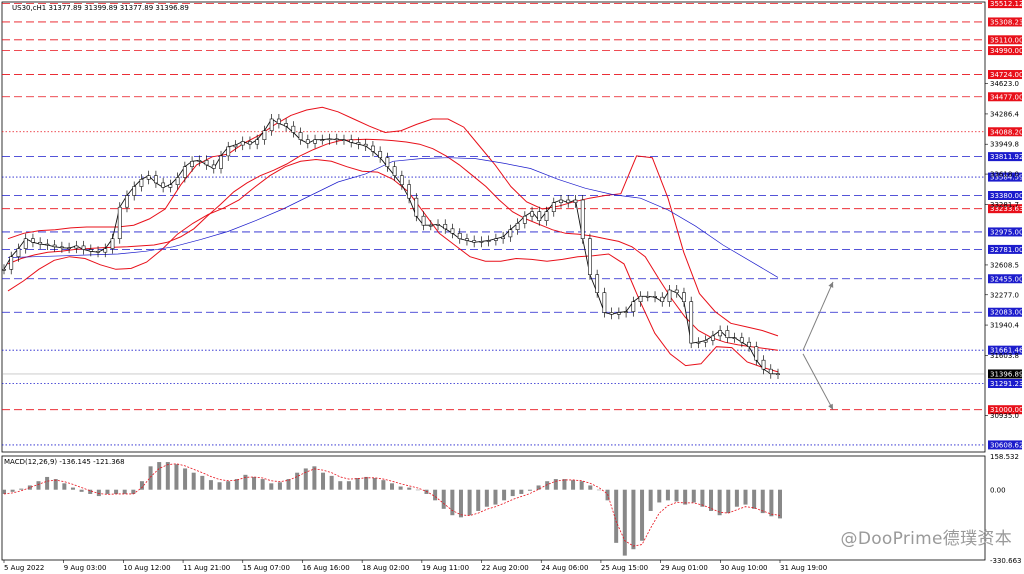  I want to click on x-tick-label: 9 Aug 03:00, so click(85, 568).